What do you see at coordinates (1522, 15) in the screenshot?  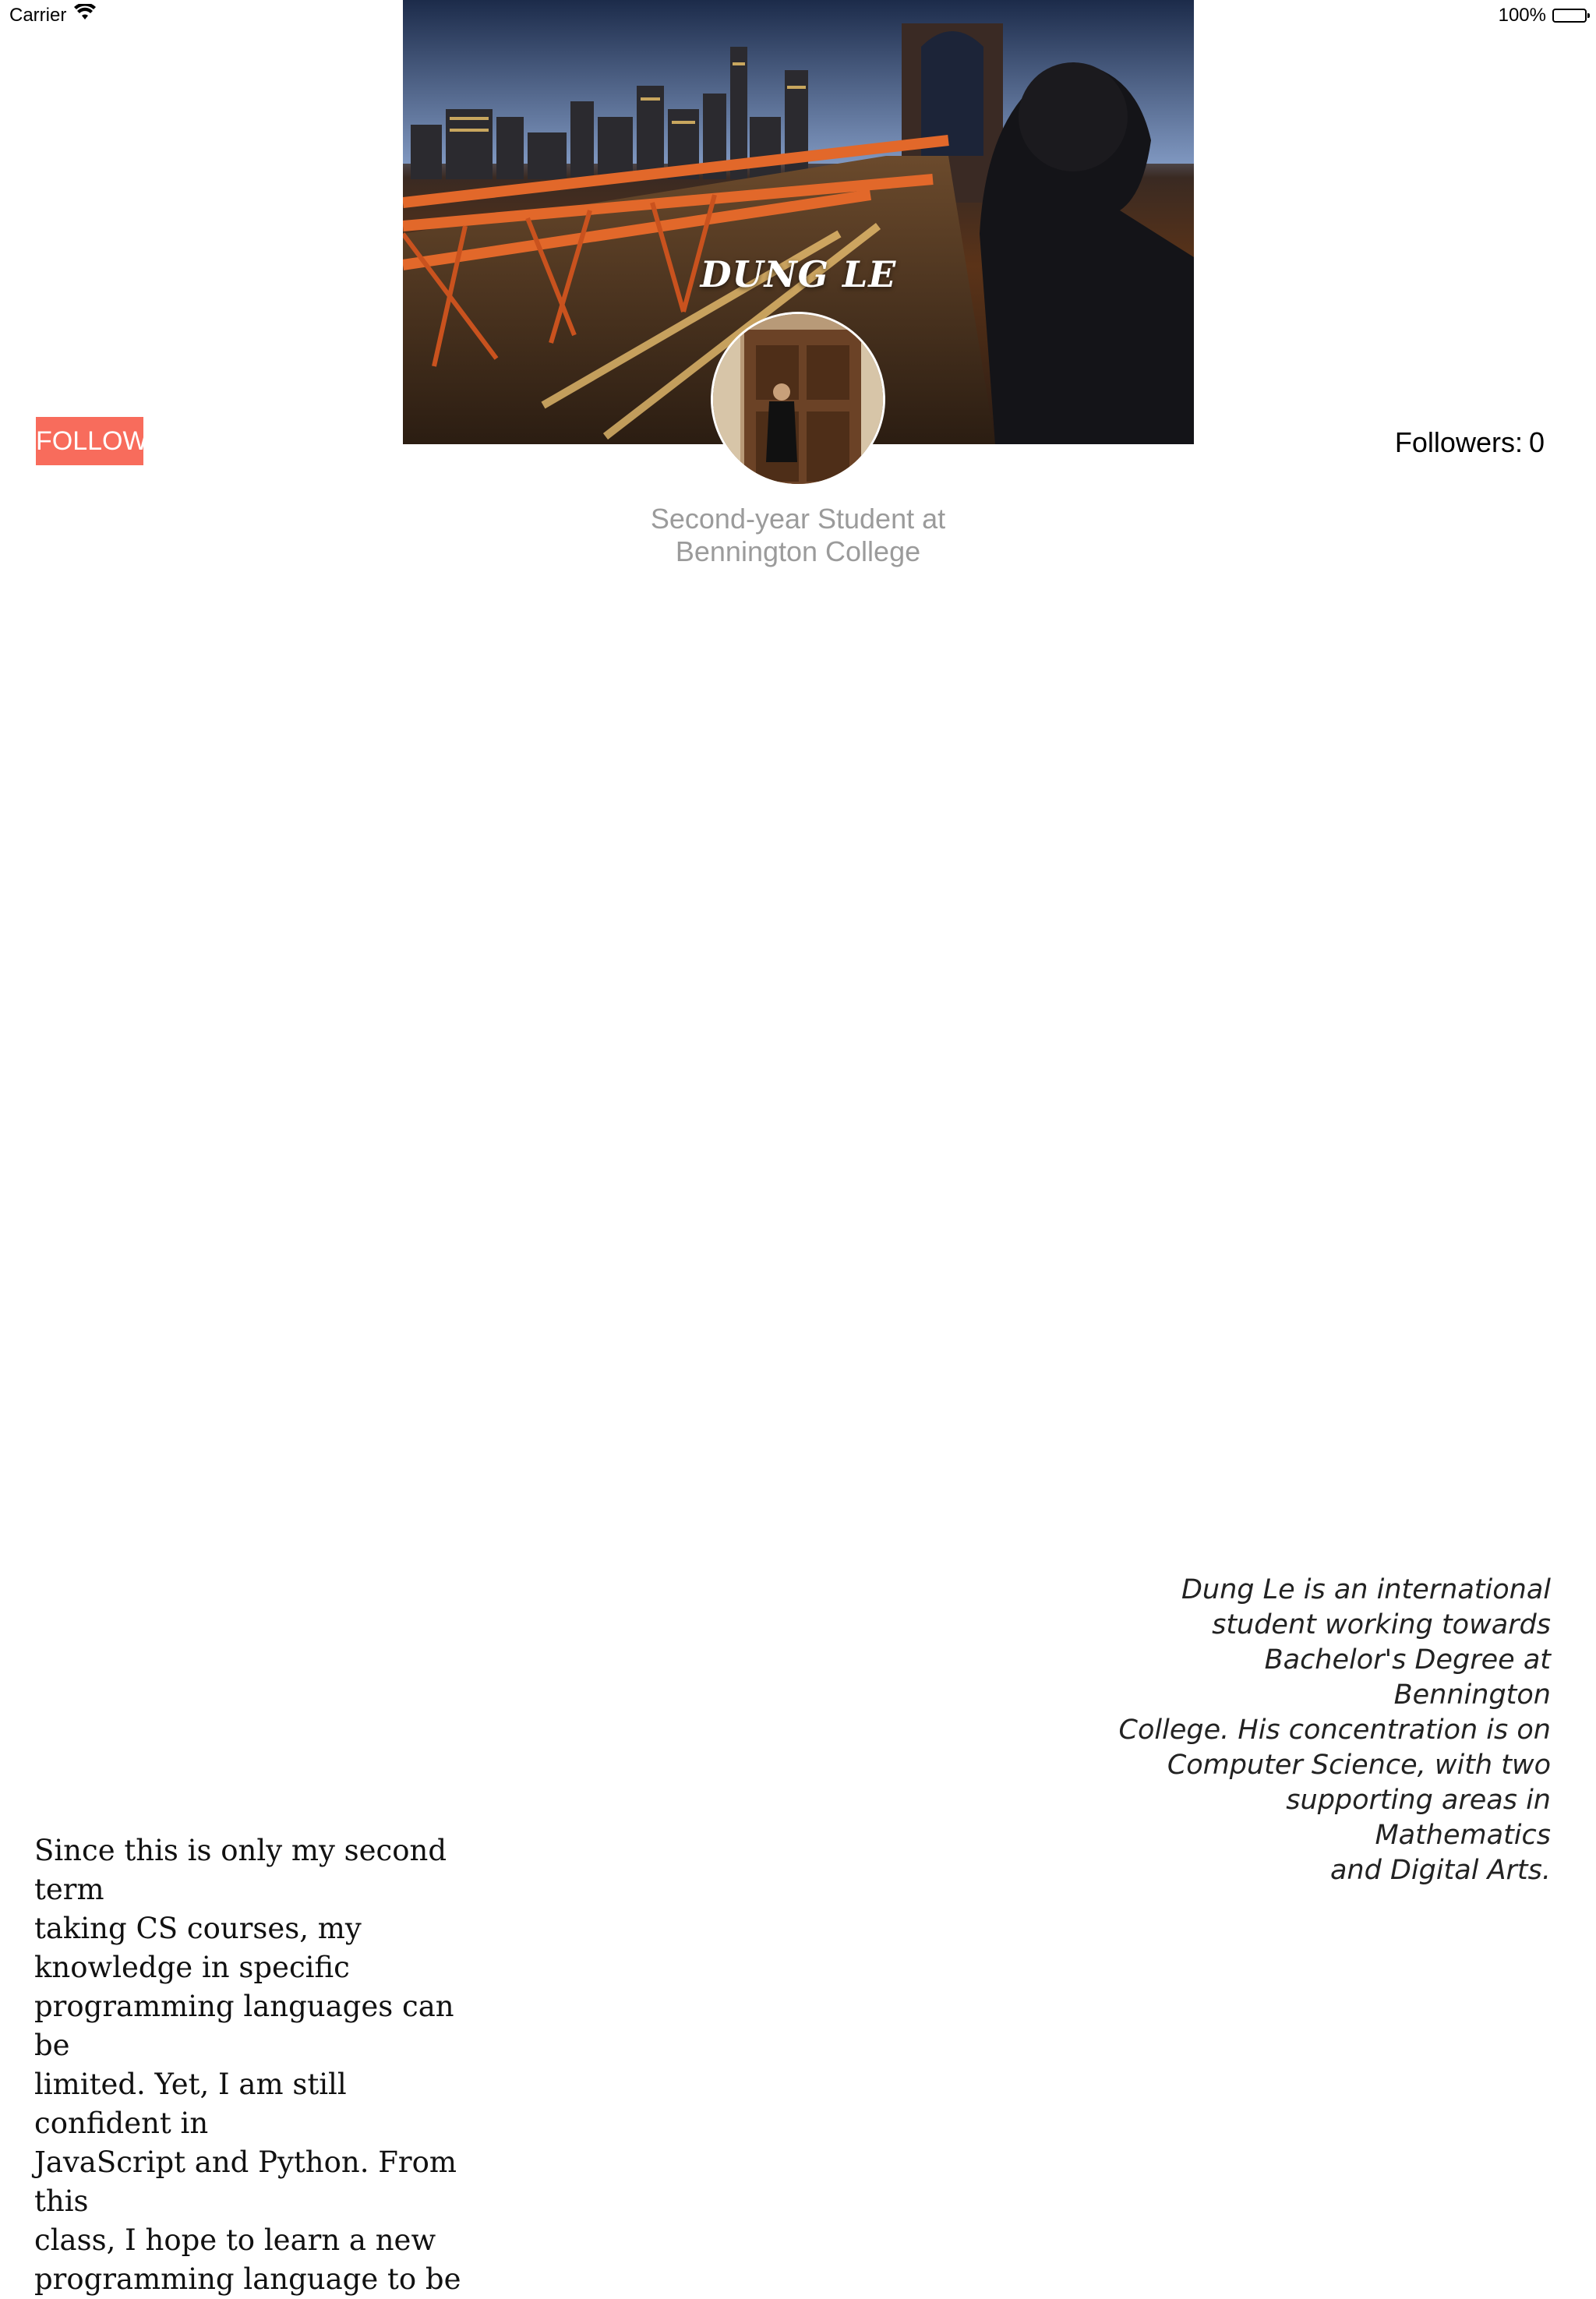 I see `battery-percent: 100%` at bounding box center [1522, 15].